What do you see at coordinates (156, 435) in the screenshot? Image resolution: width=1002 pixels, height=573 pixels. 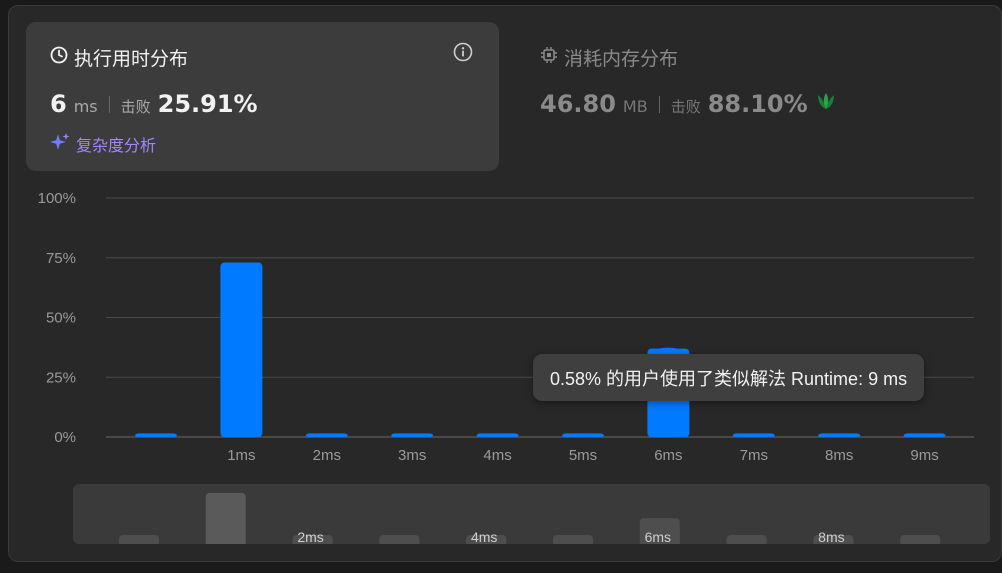 I see `bar-0ms` at bounding box center [156, 435].